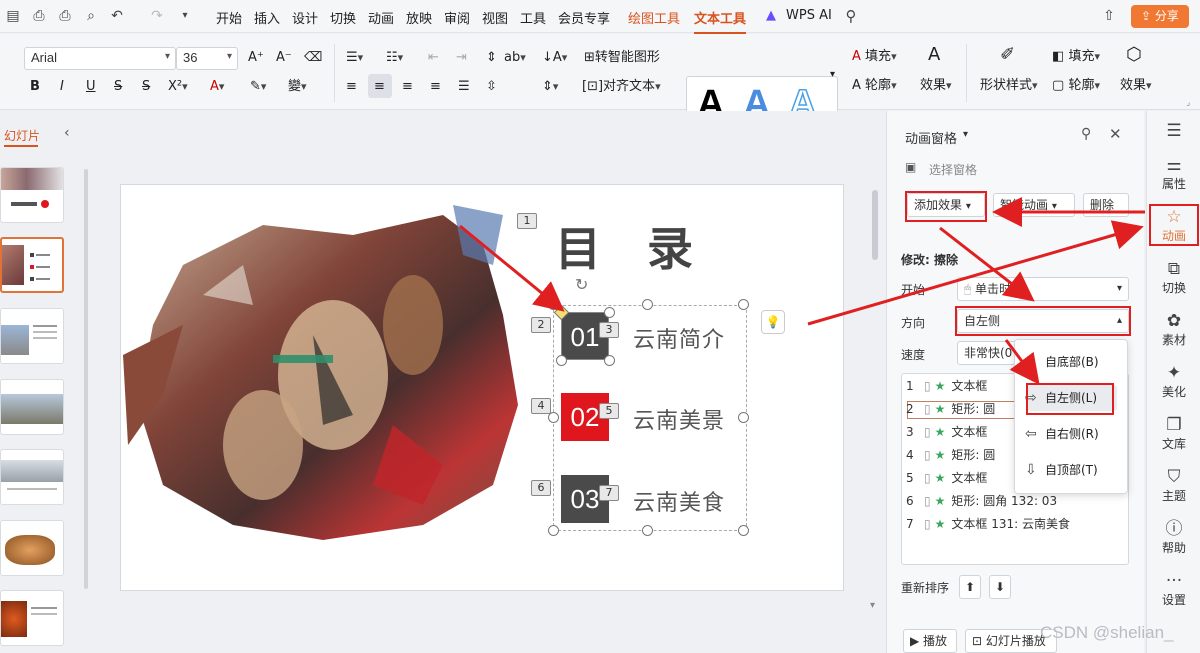 The width and height of the screenshot is (1200, 653). I want to click on direction-option-top: ⇩ 自顶部(T), so click(1061, 470).